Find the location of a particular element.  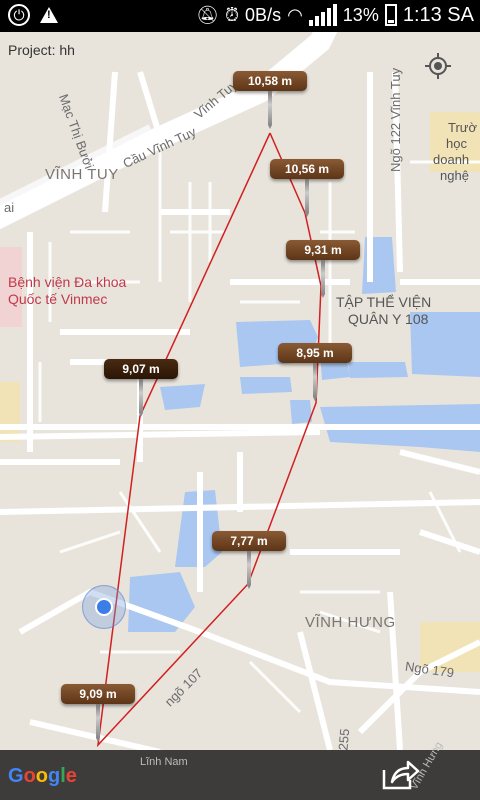

warning-icon is located at coordinates (49, 15).